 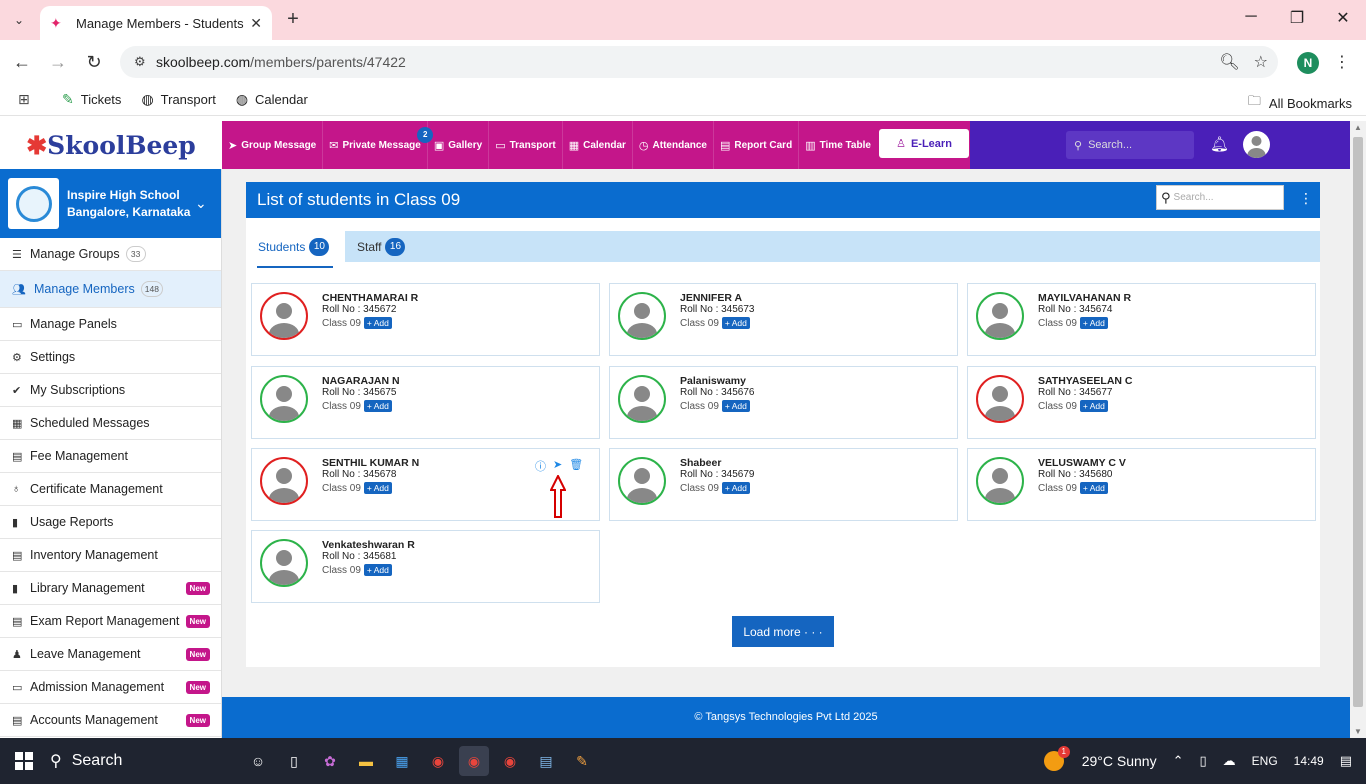 I want to click on student-card: NAGARAJAN N Roll No : 345675 Class 09 + Add, so click(x=425, y=402).